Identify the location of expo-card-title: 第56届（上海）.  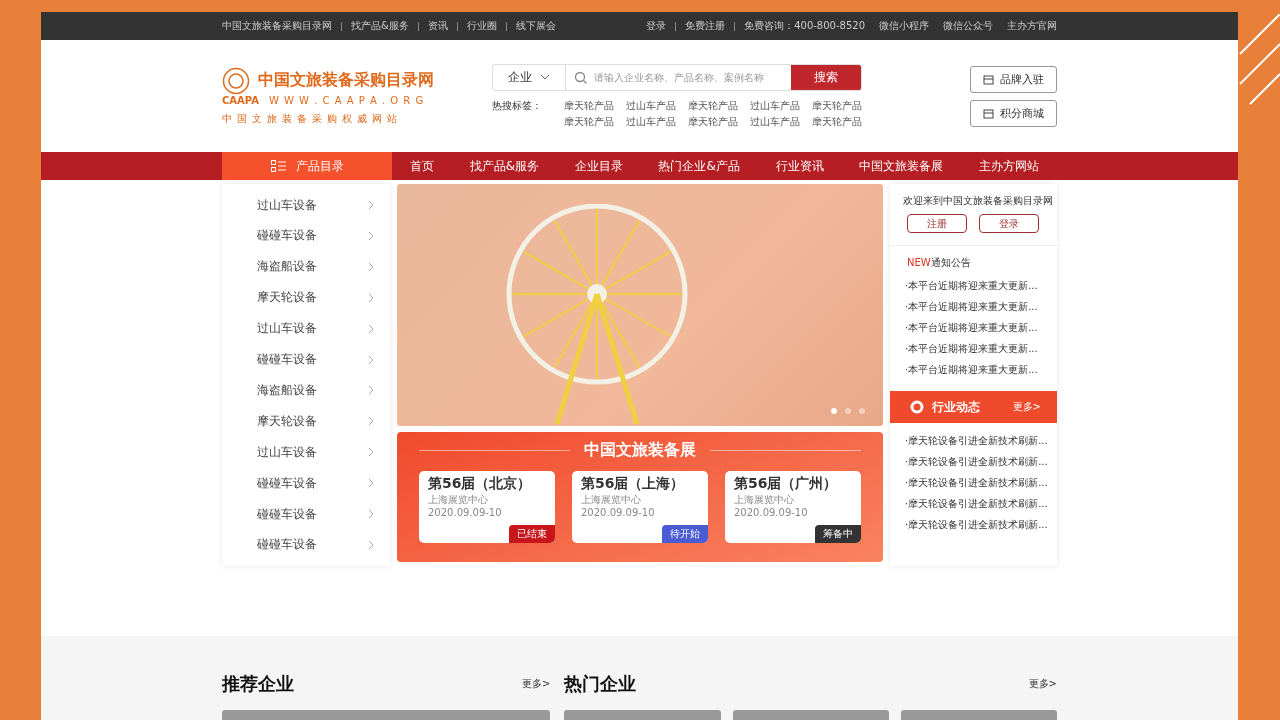
(633, 484).